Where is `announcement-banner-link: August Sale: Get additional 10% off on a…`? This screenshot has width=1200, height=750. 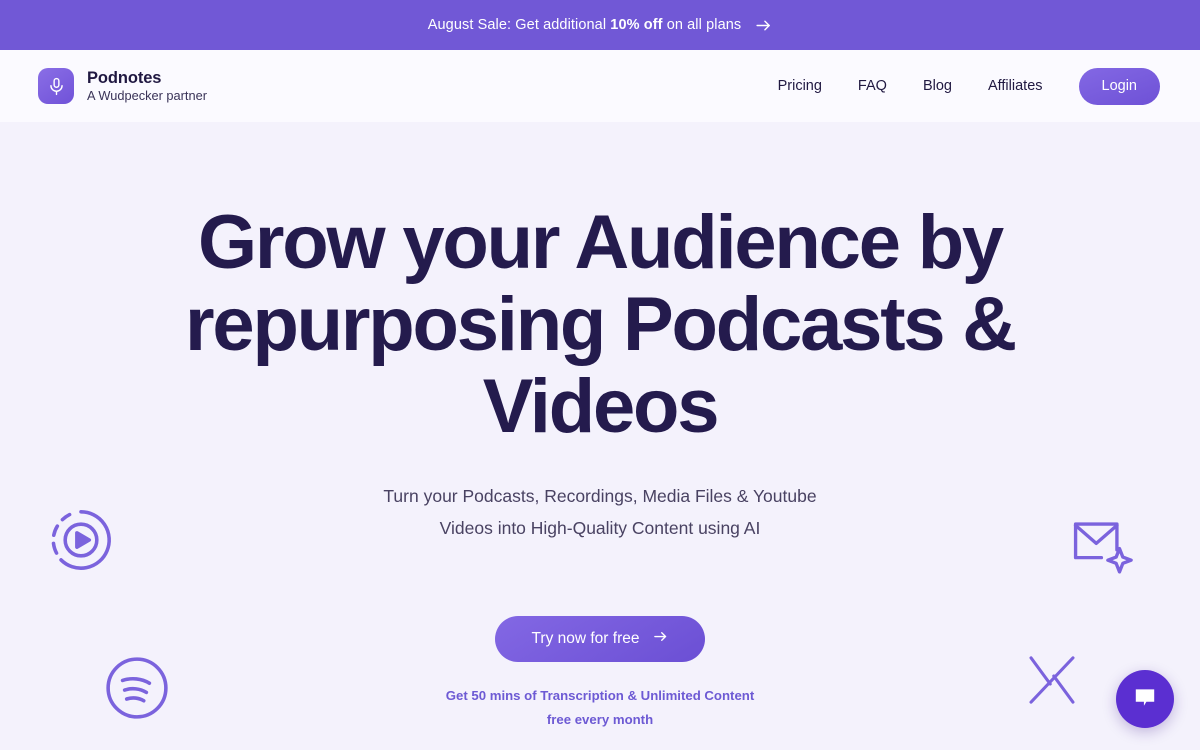
announcement-banner-link: August Sale: Get additional 10% off on a… is located at coordinates (600, 25).